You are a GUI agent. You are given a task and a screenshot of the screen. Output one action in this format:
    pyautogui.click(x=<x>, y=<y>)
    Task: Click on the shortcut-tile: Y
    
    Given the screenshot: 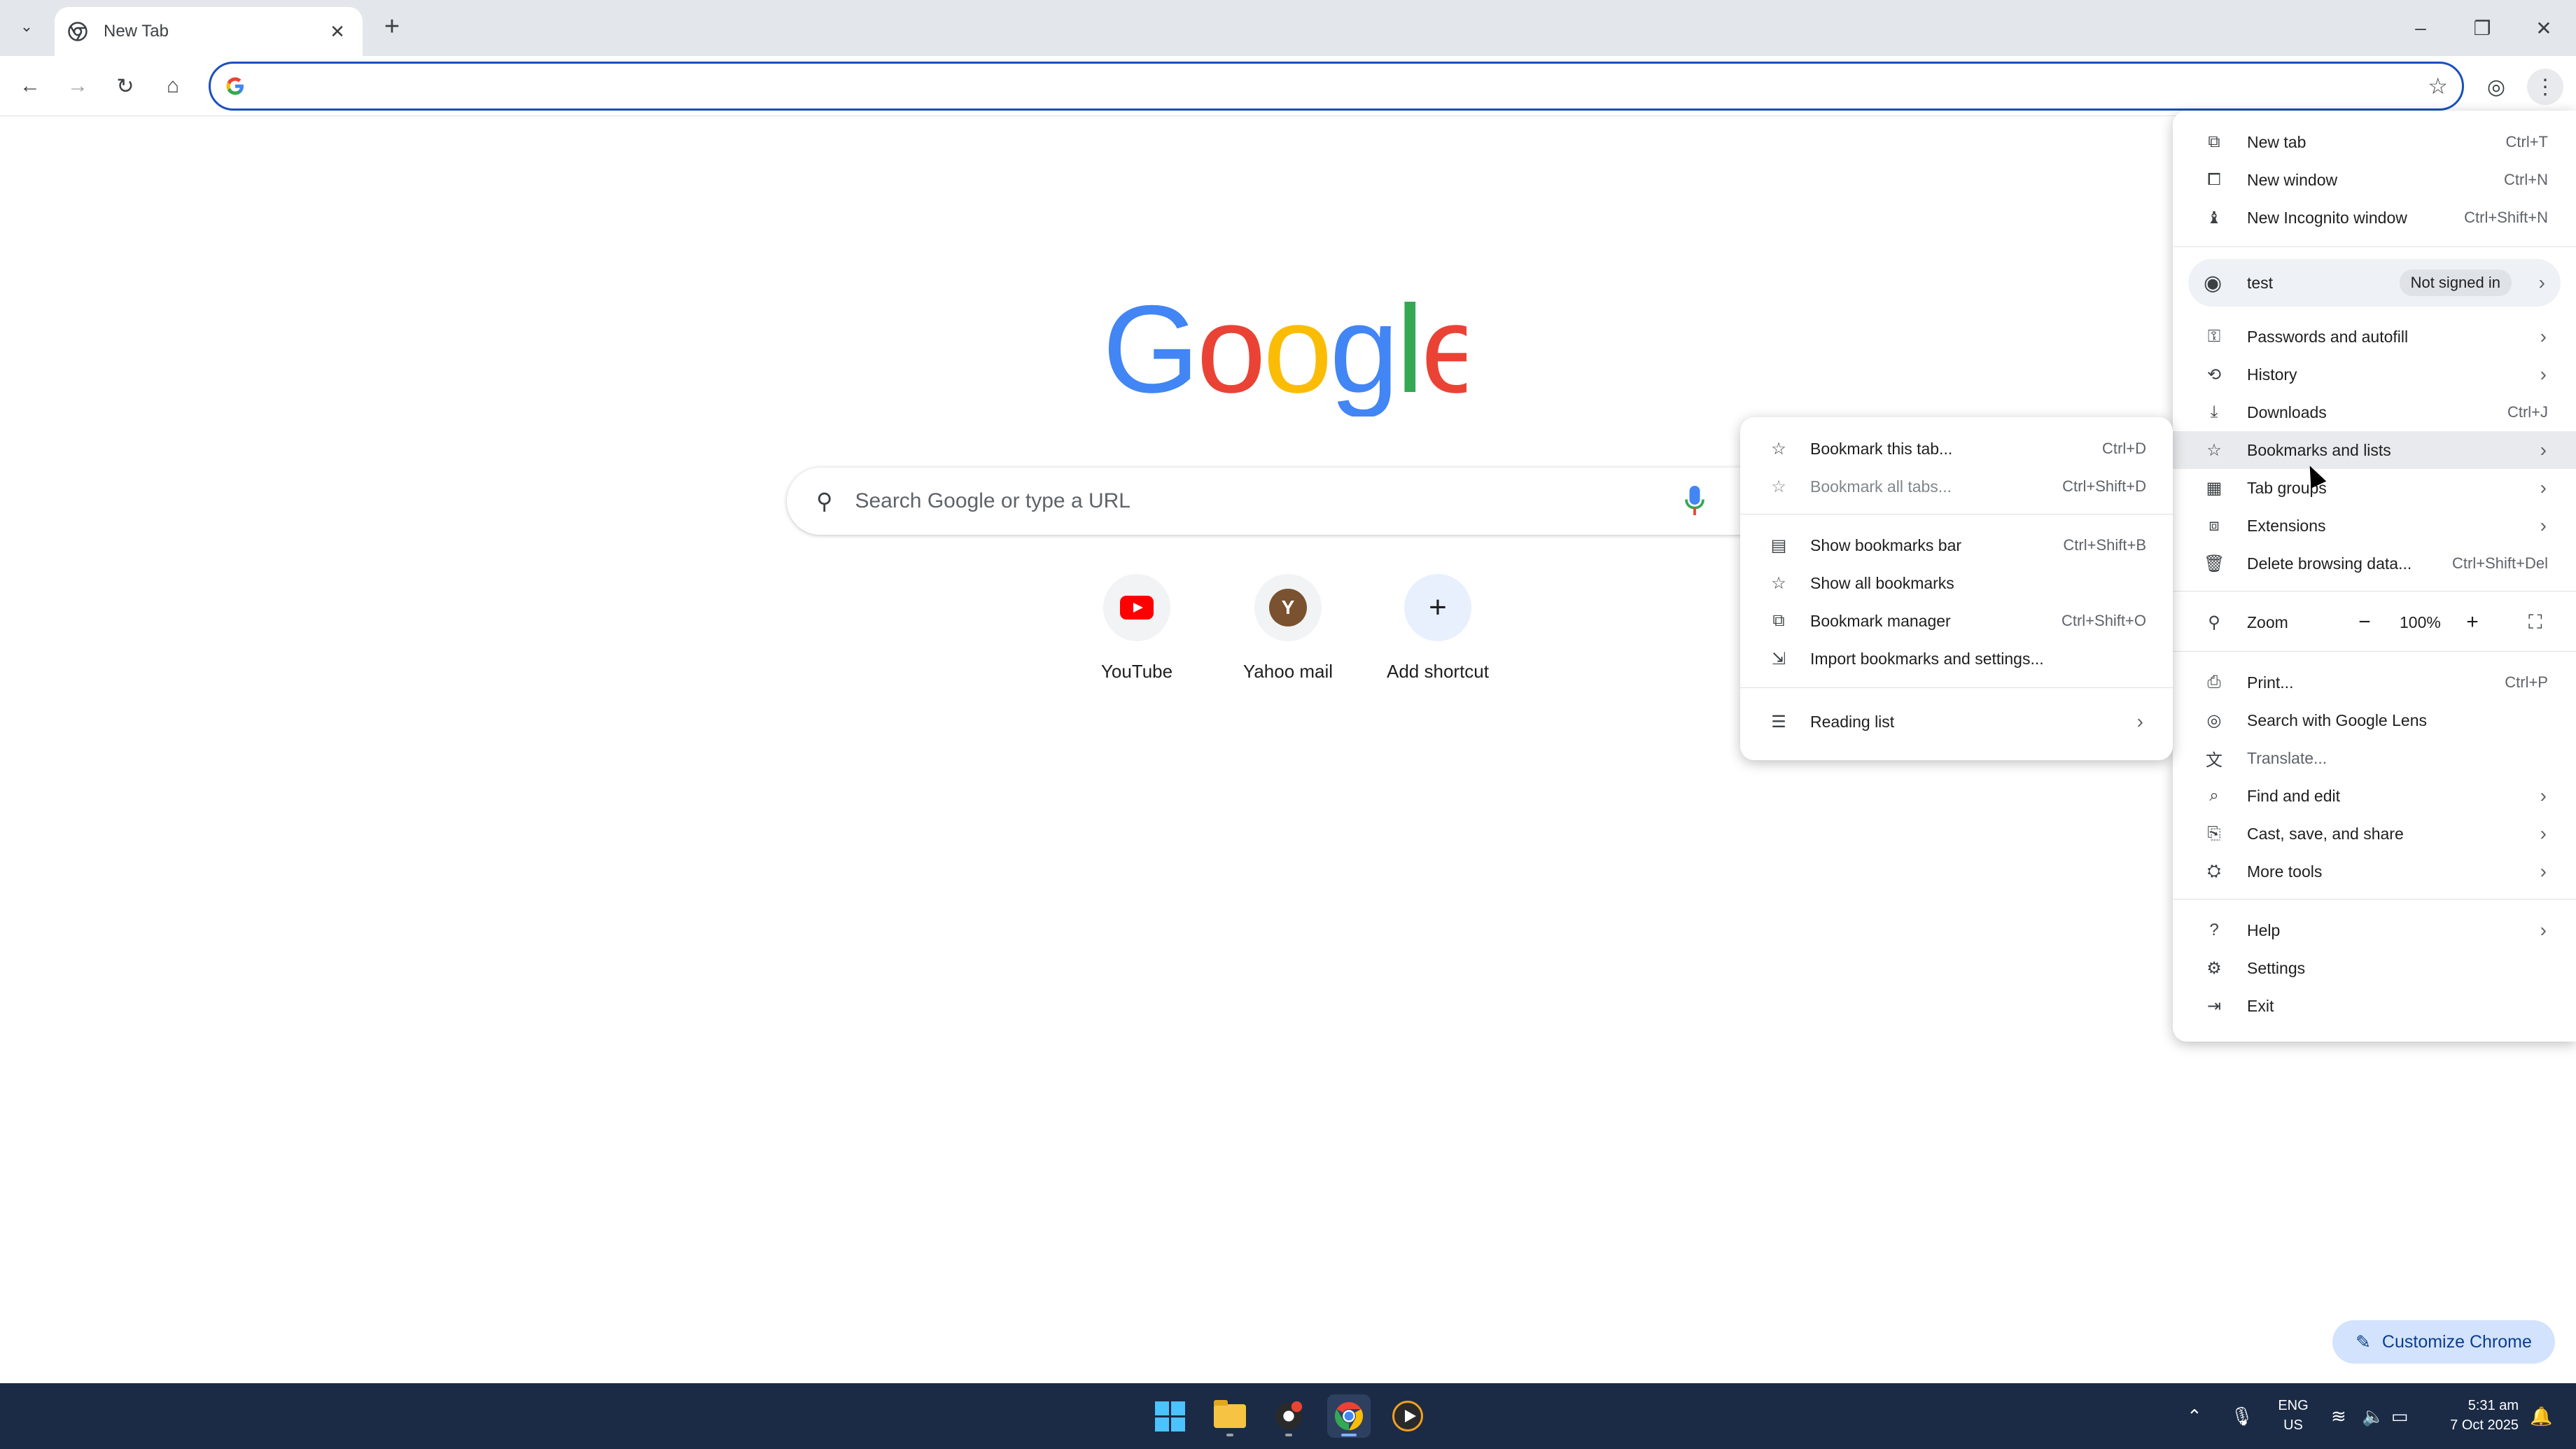 What is the action you would take?
    pyautogui.click(x=1288, y=607)
    